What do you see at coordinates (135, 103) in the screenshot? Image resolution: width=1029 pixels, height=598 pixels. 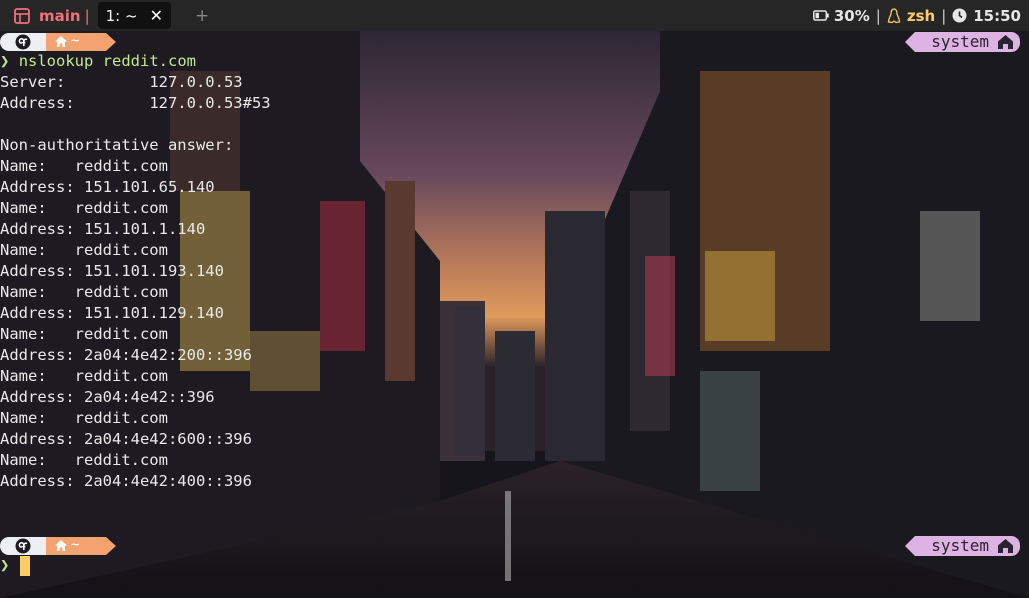 I see `output-line: Address: 127.0.0.53#53` at bounding box center [135, 103].